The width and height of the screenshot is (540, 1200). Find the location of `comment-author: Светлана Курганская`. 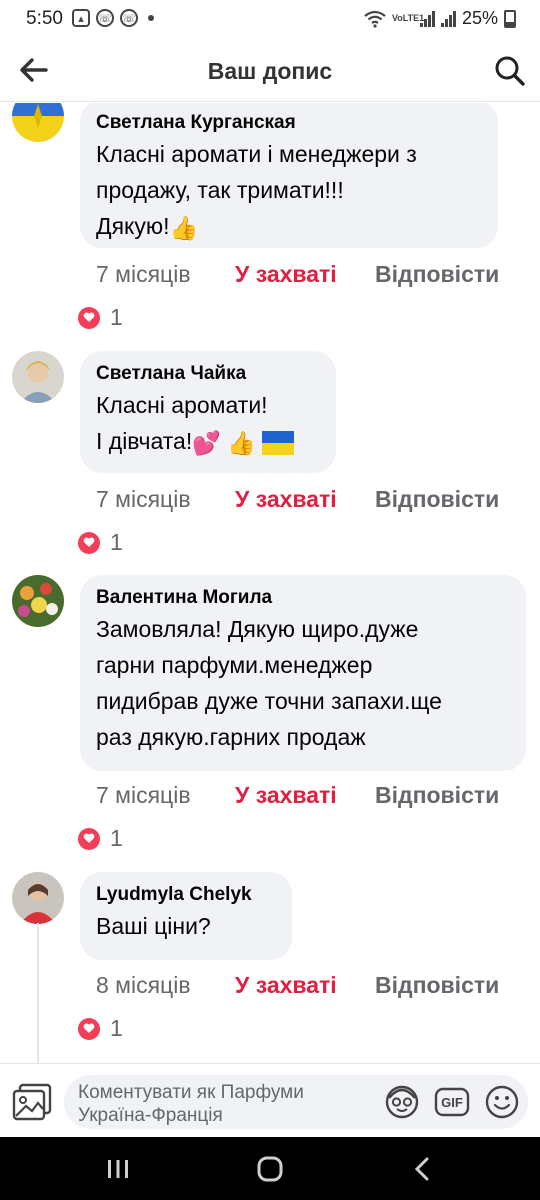

comment-author: Светлана Курганская is located at coordinates (289, 123).